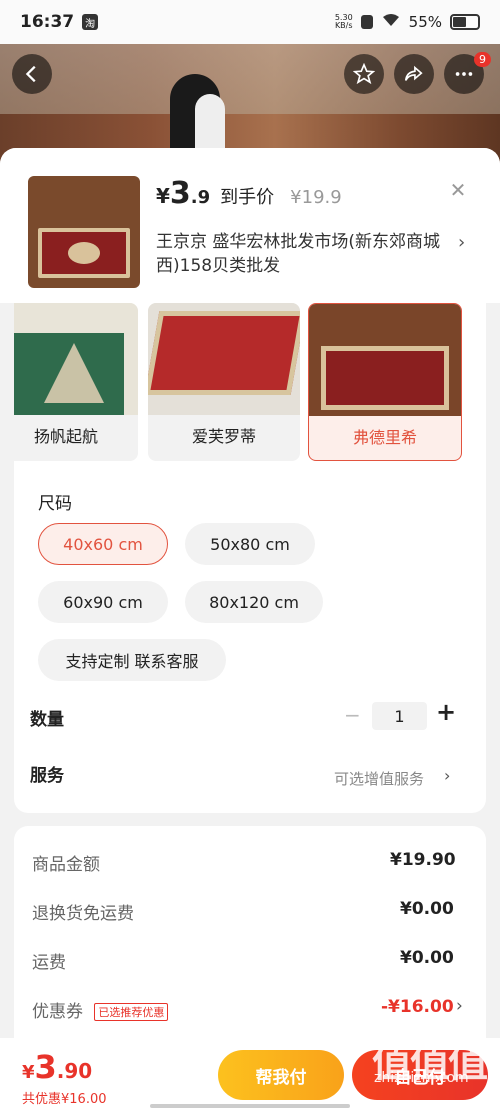  What do you see at coordinates (425, 22) in the screenshot?
I see `battery-percent: 55%` at bounding box center [425, 22].